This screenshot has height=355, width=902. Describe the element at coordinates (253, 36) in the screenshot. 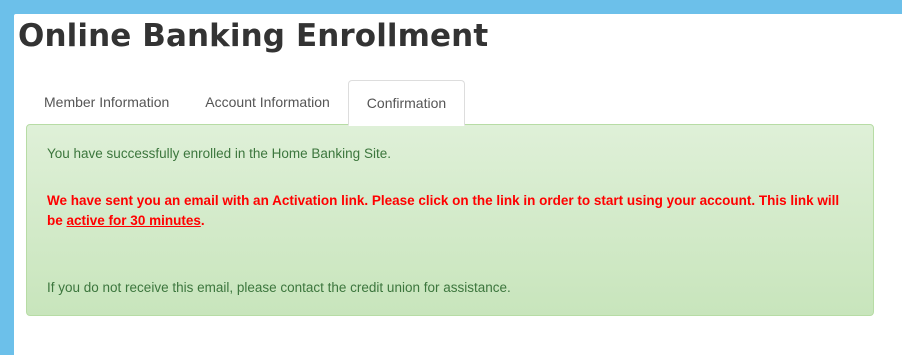

I see `page-title: Online Banking Enrollment` at that location.